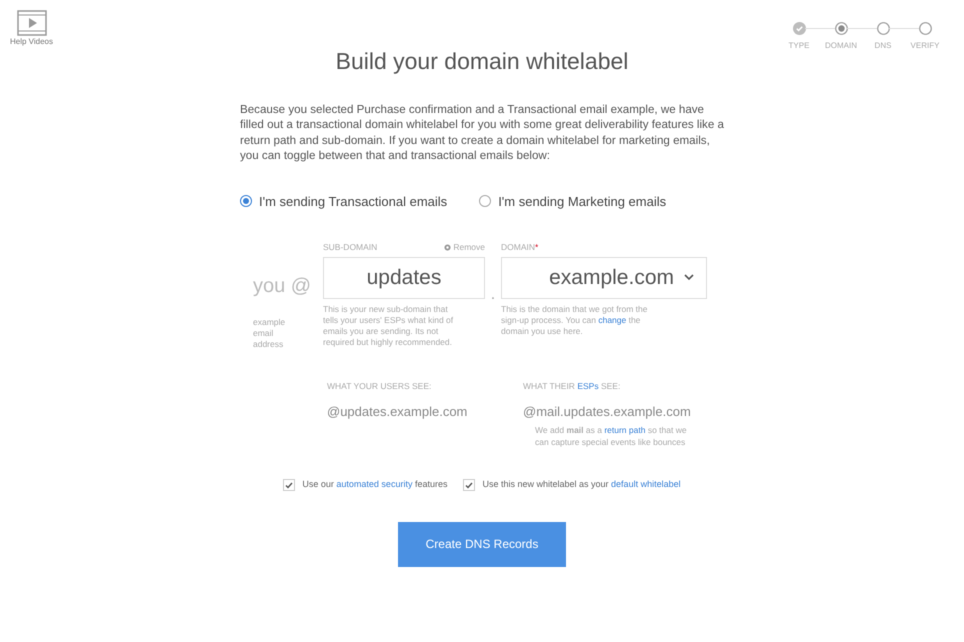 The width and height of the screenshot is (964, 642). What do you see at coordinates (612, 319) in the screenshot?
I see `link: change` at bounding box center [612, 319].